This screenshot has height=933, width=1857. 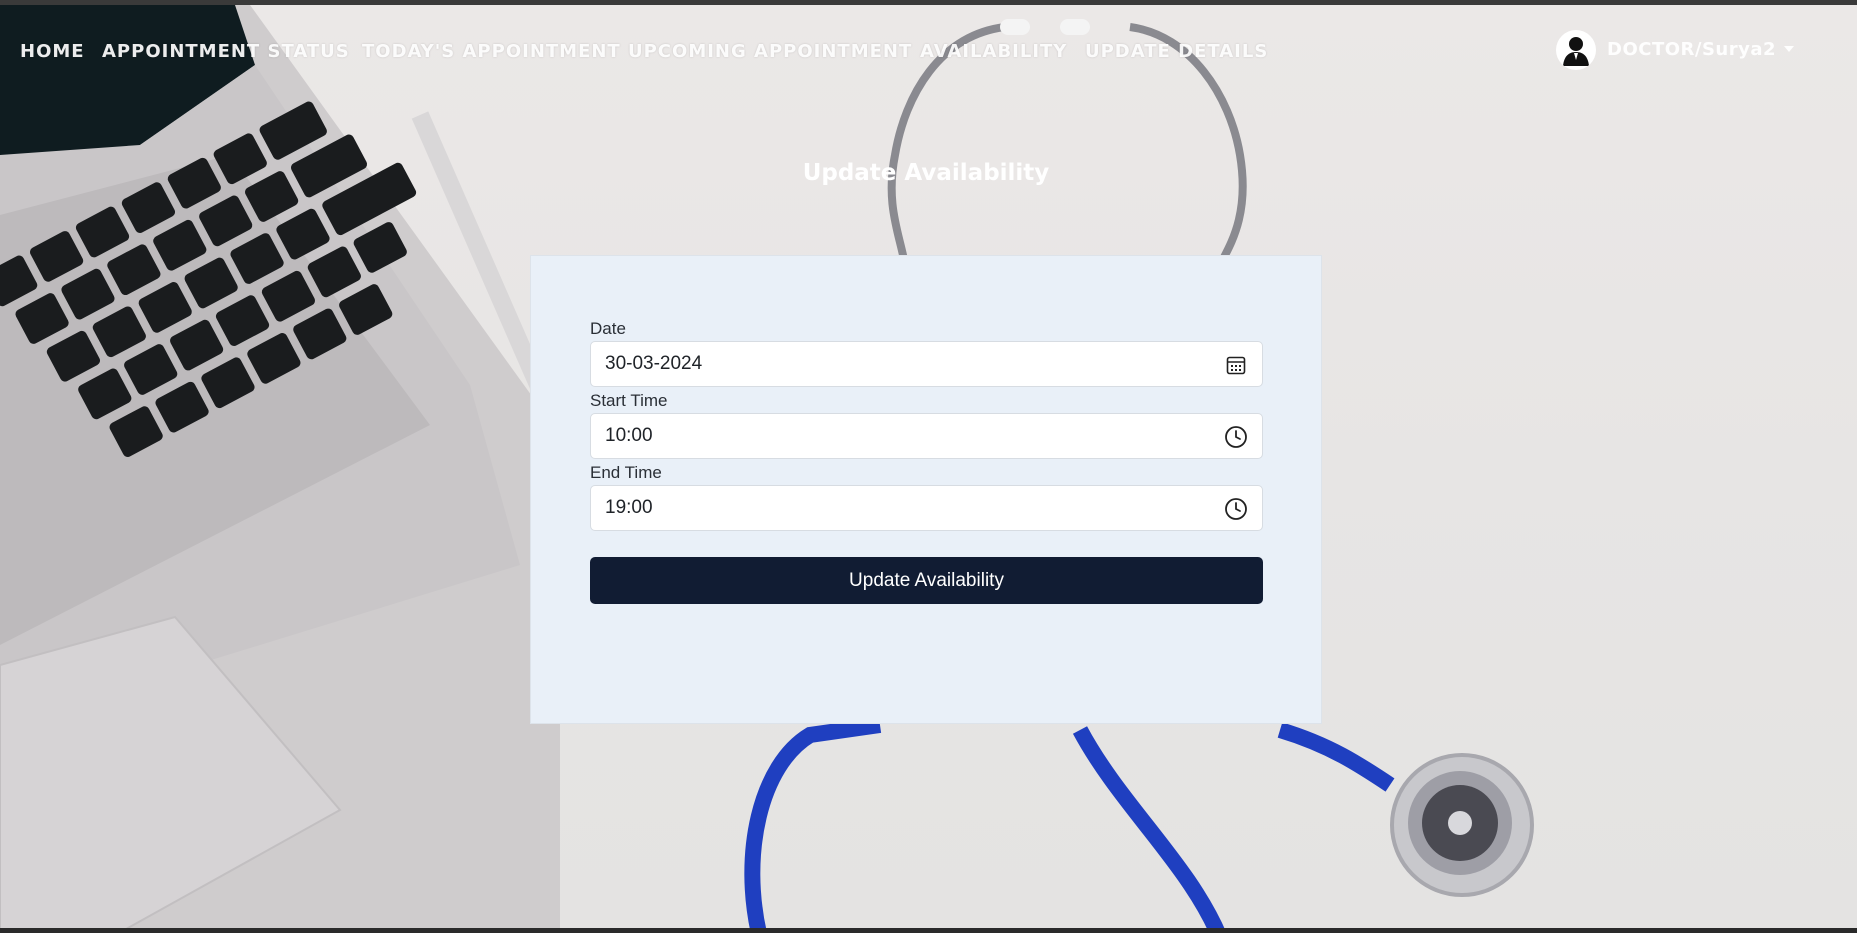 I want to click on page-title: Update Availability, so click(x=926, y=173).